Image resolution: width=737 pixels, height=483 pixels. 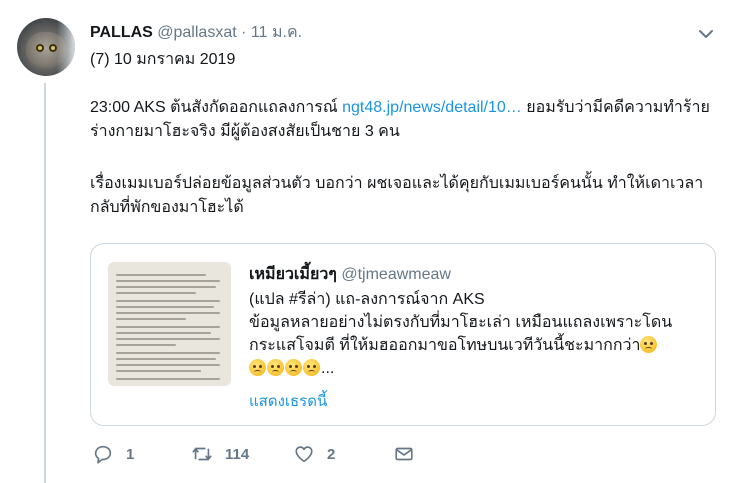 I want to click on show-thread-link: แสดงเธรดนี้, so click(x=288, y=401).